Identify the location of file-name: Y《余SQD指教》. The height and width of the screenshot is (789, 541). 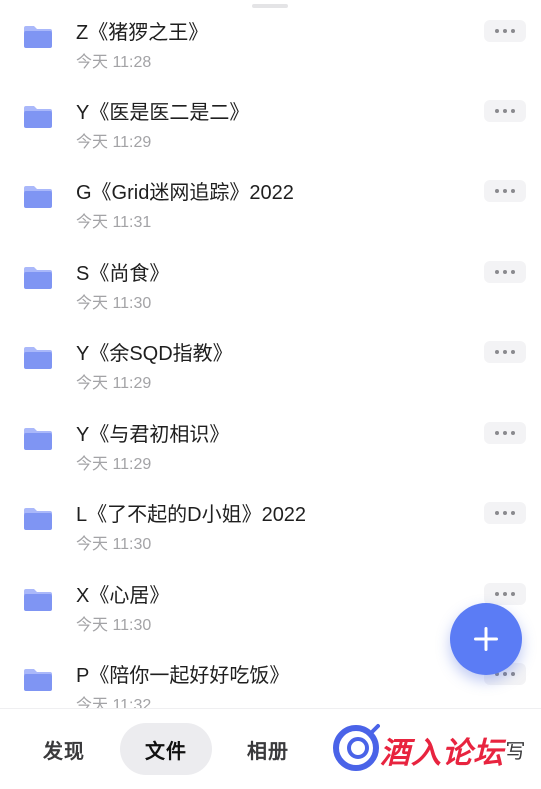
(154, 354).